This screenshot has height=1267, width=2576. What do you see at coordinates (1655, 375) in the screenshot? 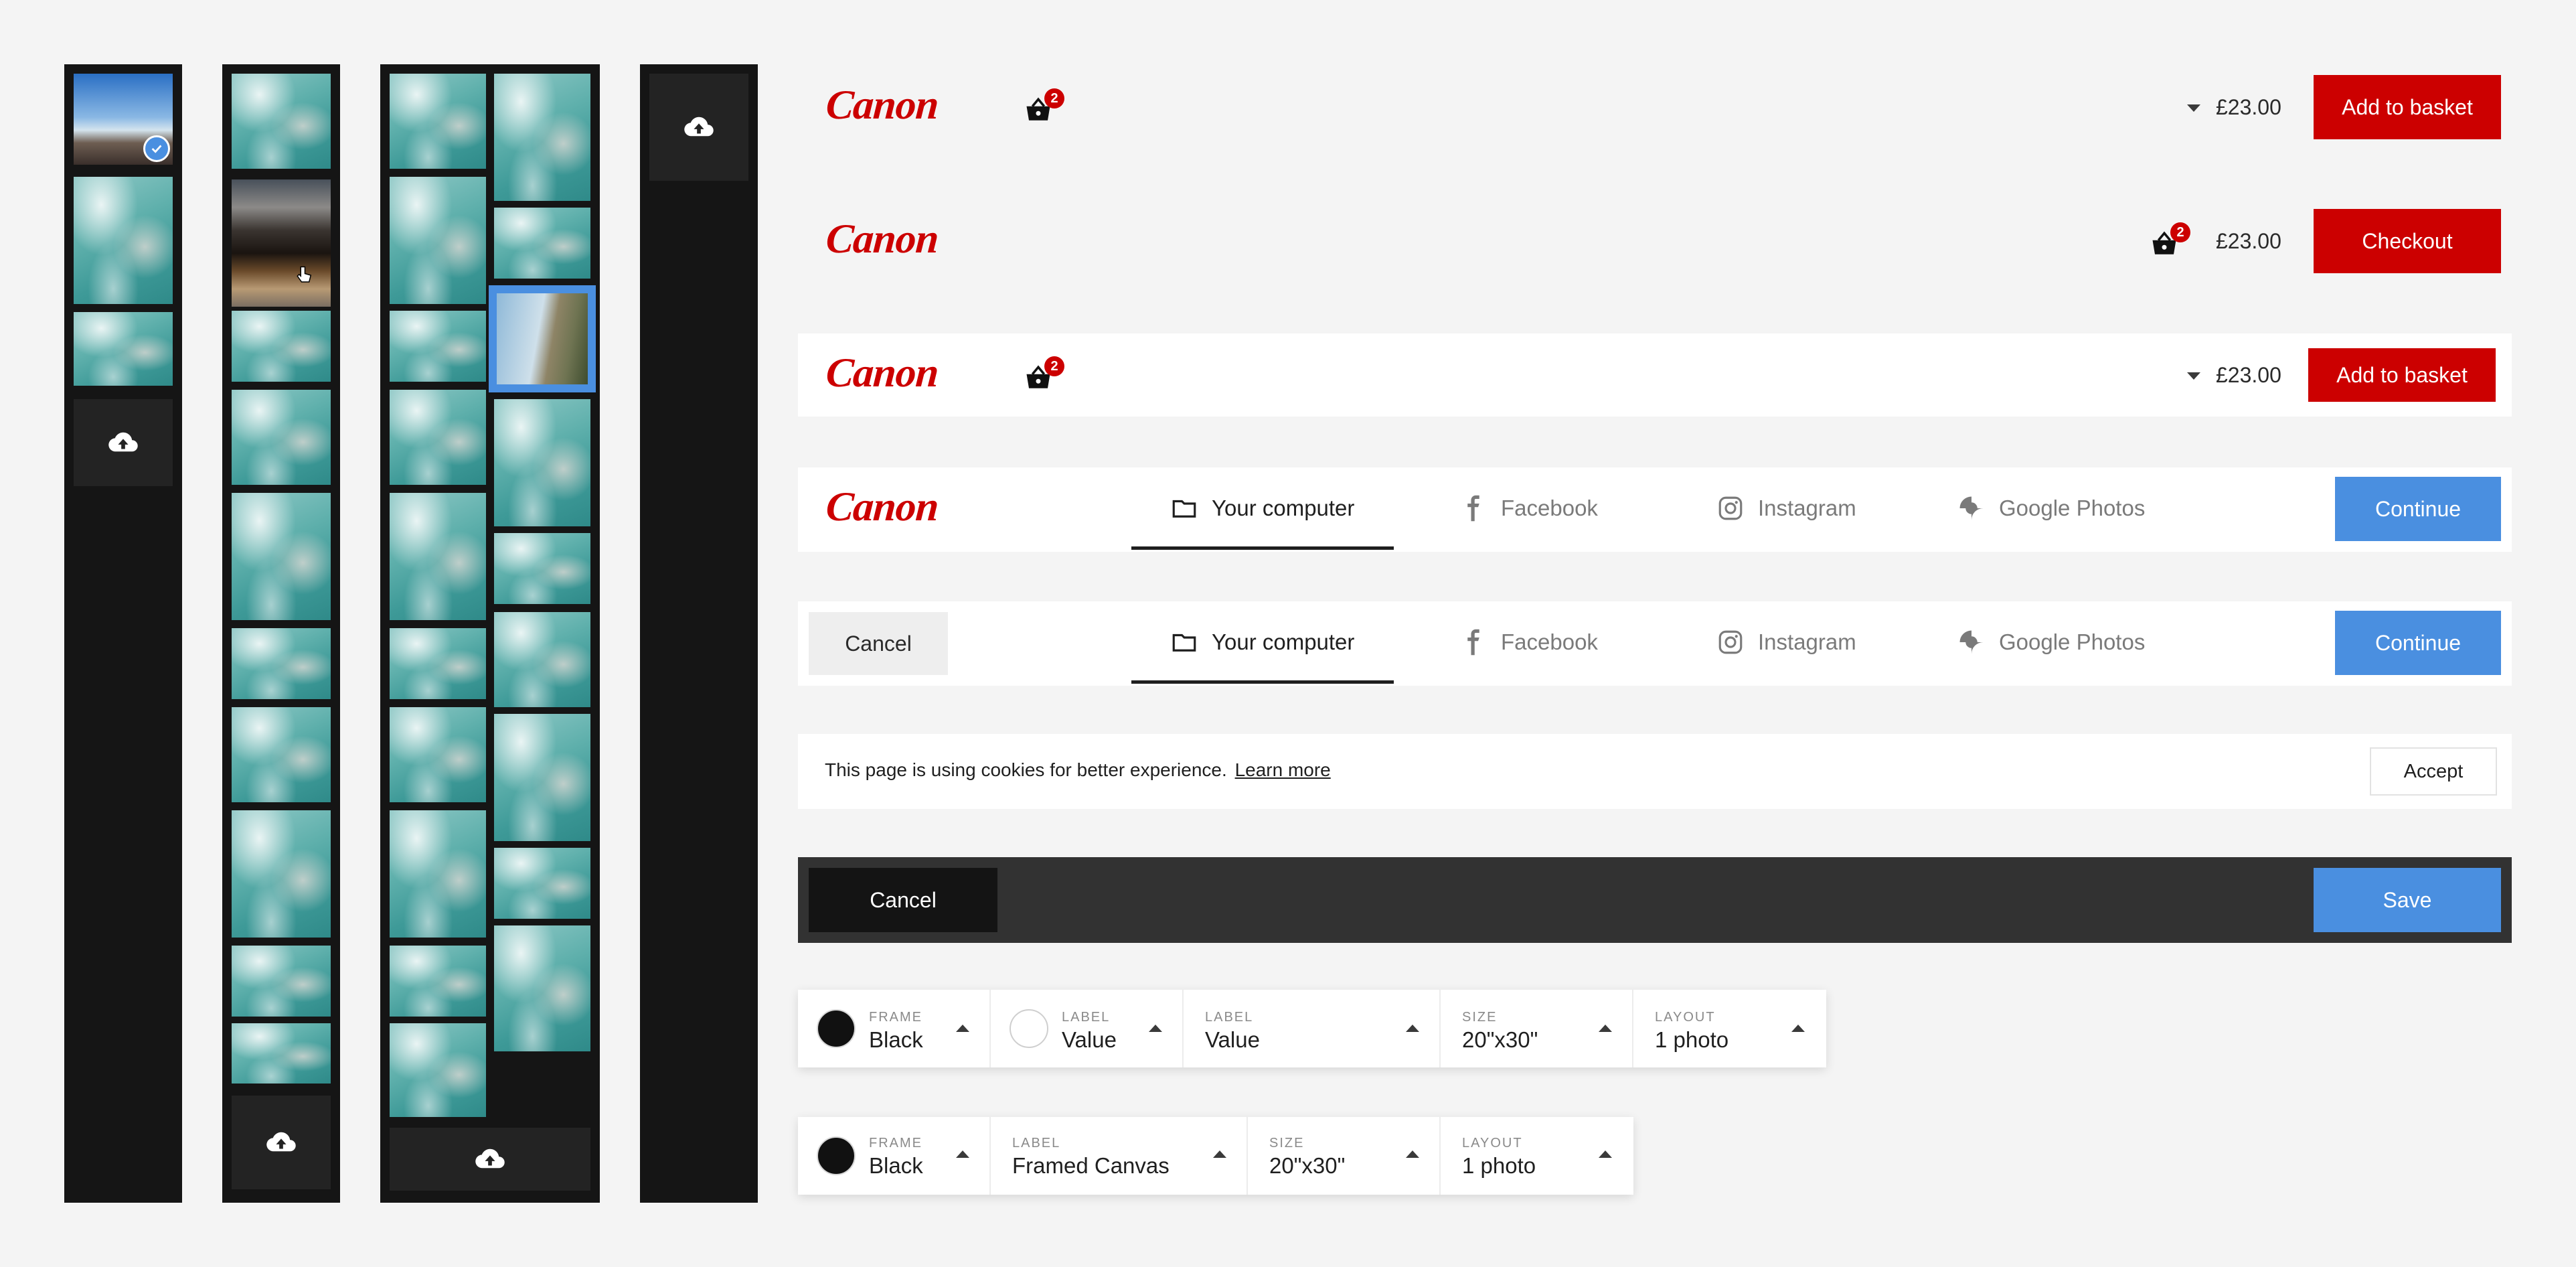
I see `header-bar-3: Canon 2 £23.00 Add to basket` at bounding box center [1655, 375].